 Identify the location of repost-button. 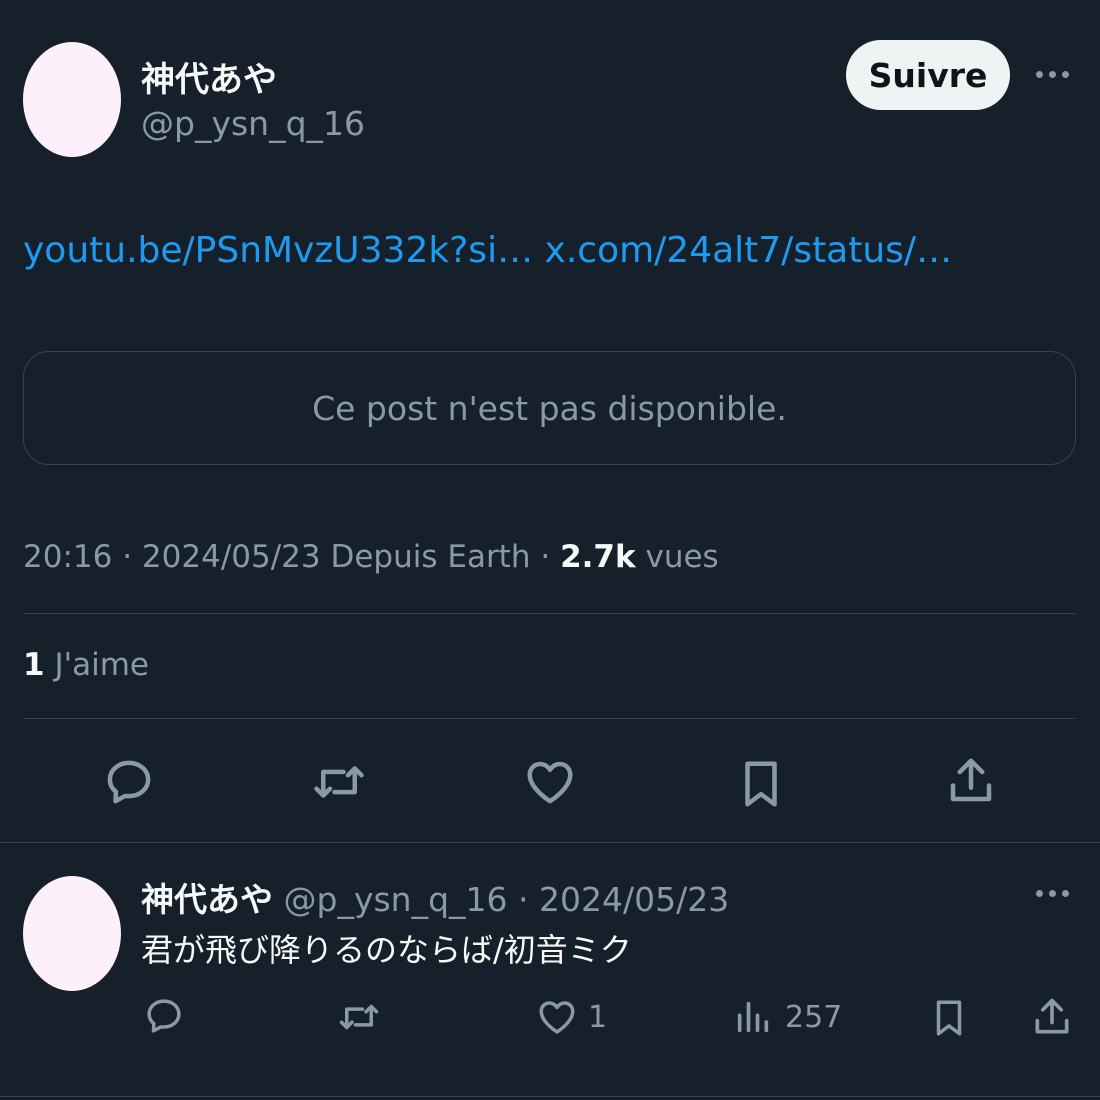
(339, 782).